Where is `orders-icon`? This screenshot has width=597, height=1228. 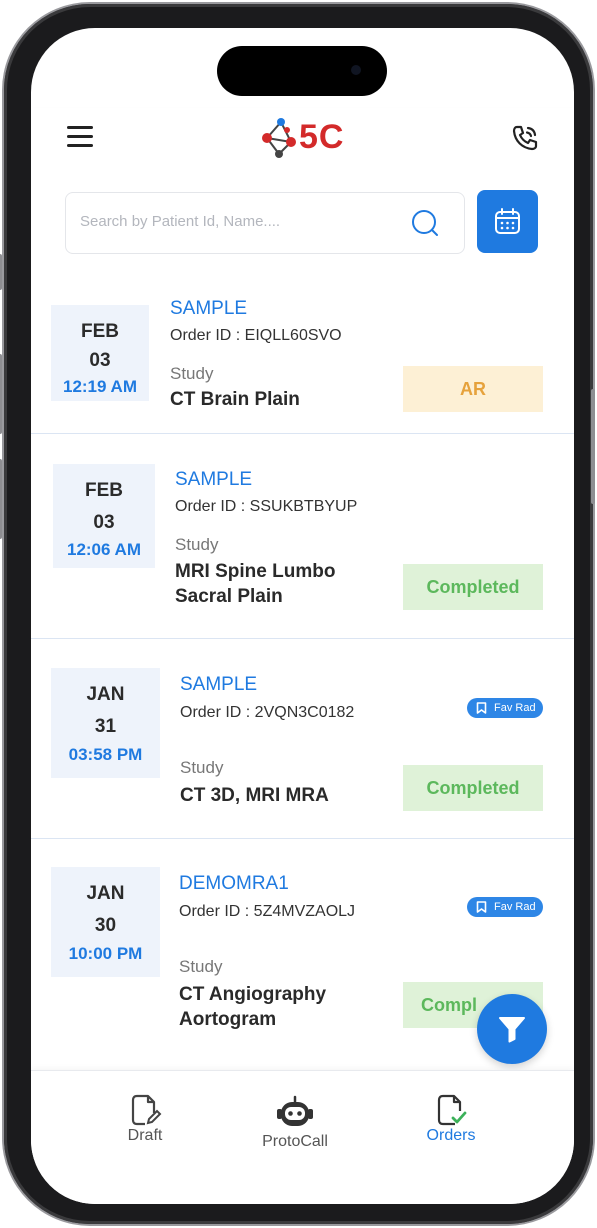 orders-icon is located at coordinates (452, 1110).